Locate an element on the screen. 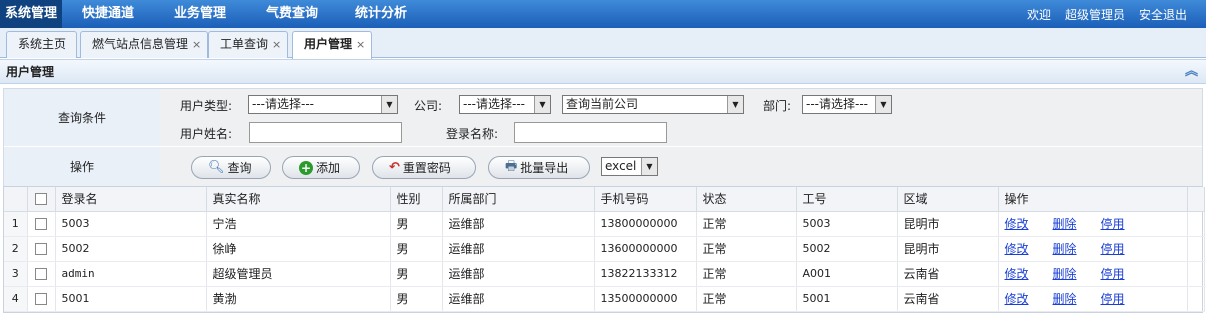  column-header: 真实名称 is located at coordinates (298, 199).